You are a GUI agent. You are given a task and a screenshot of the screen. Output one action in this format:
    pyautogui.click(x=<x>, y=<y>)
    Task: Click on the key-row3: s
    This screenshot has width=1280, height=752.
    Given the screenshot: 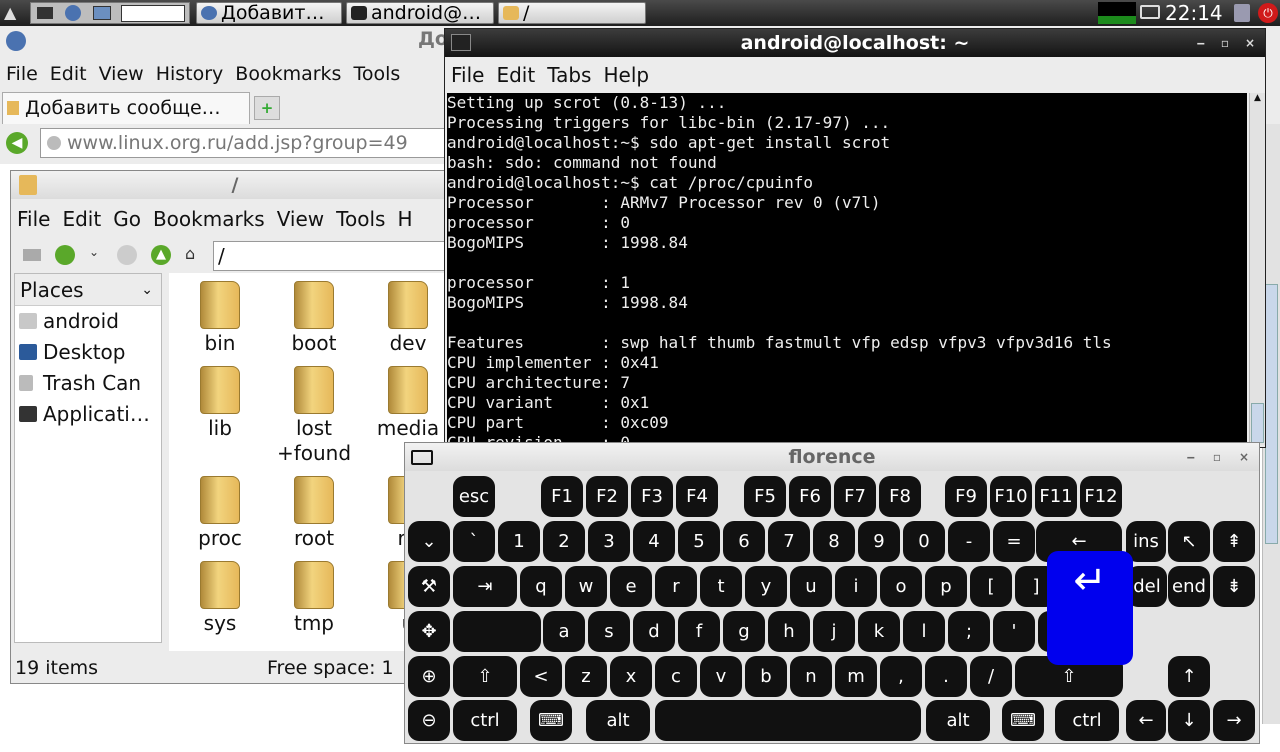 What is the action you would take?
    pyautogui.click(x=609, y=631)
    